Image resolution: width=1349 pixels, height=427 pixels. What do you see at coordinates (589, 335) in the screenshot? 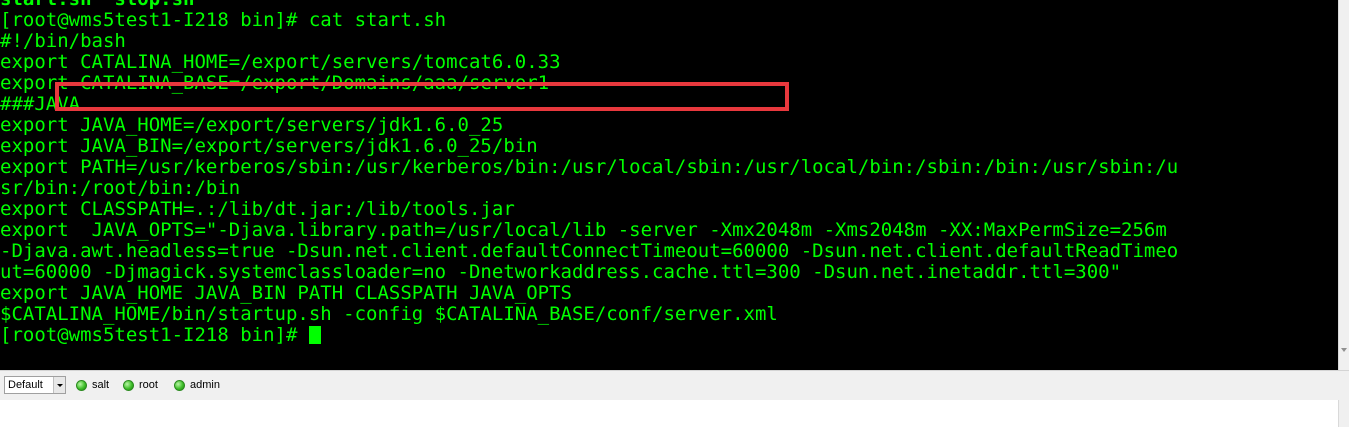
I see `terminal-prompt-line: [root@wms5test1-I218 bin]#` at bounding box center [589, 335].